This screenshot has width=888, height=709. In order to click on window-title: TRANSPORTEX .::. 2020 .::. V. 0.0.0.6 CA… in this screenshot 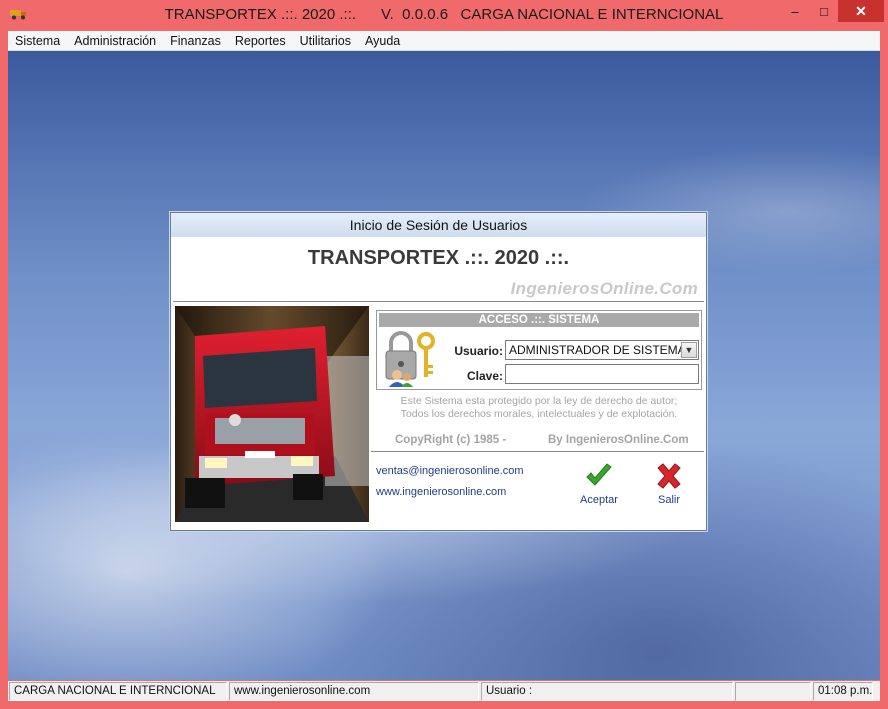, I will do `click(444, 14)`.